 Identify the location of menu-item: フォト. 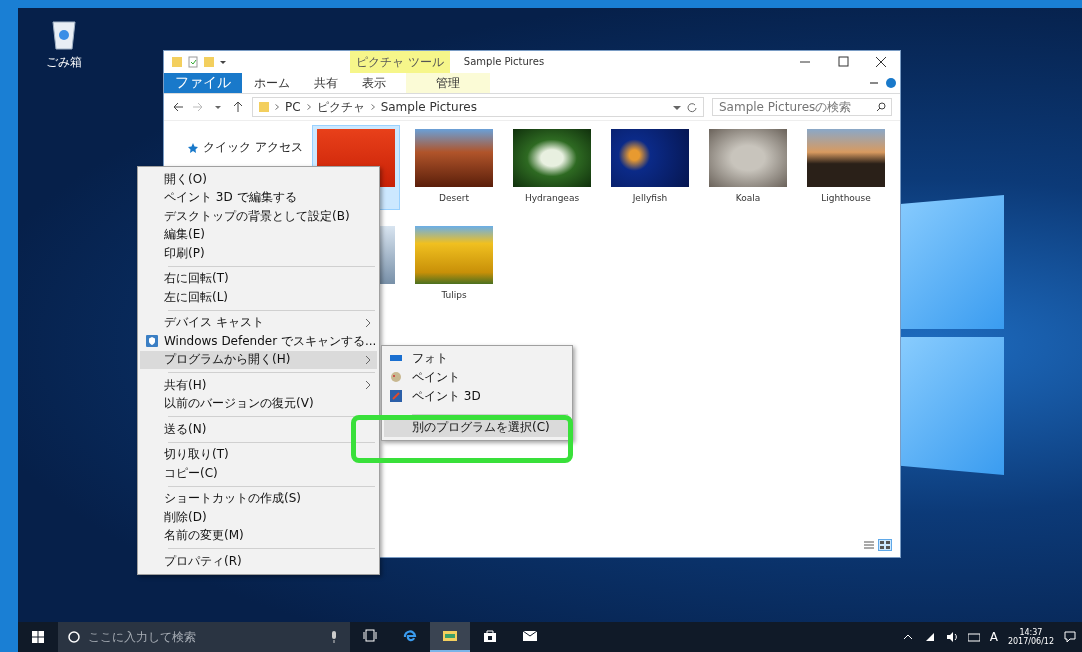
(477, 358).